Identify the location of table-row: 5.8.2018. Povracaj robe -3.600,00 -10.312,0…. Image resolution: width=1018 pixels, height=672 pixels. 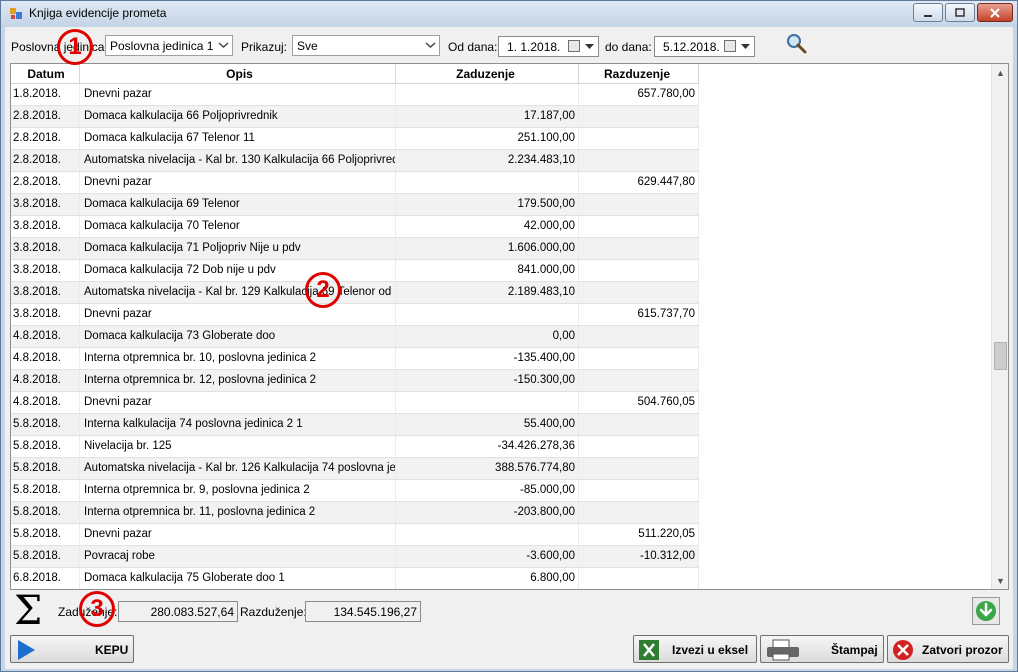
(355, 557).